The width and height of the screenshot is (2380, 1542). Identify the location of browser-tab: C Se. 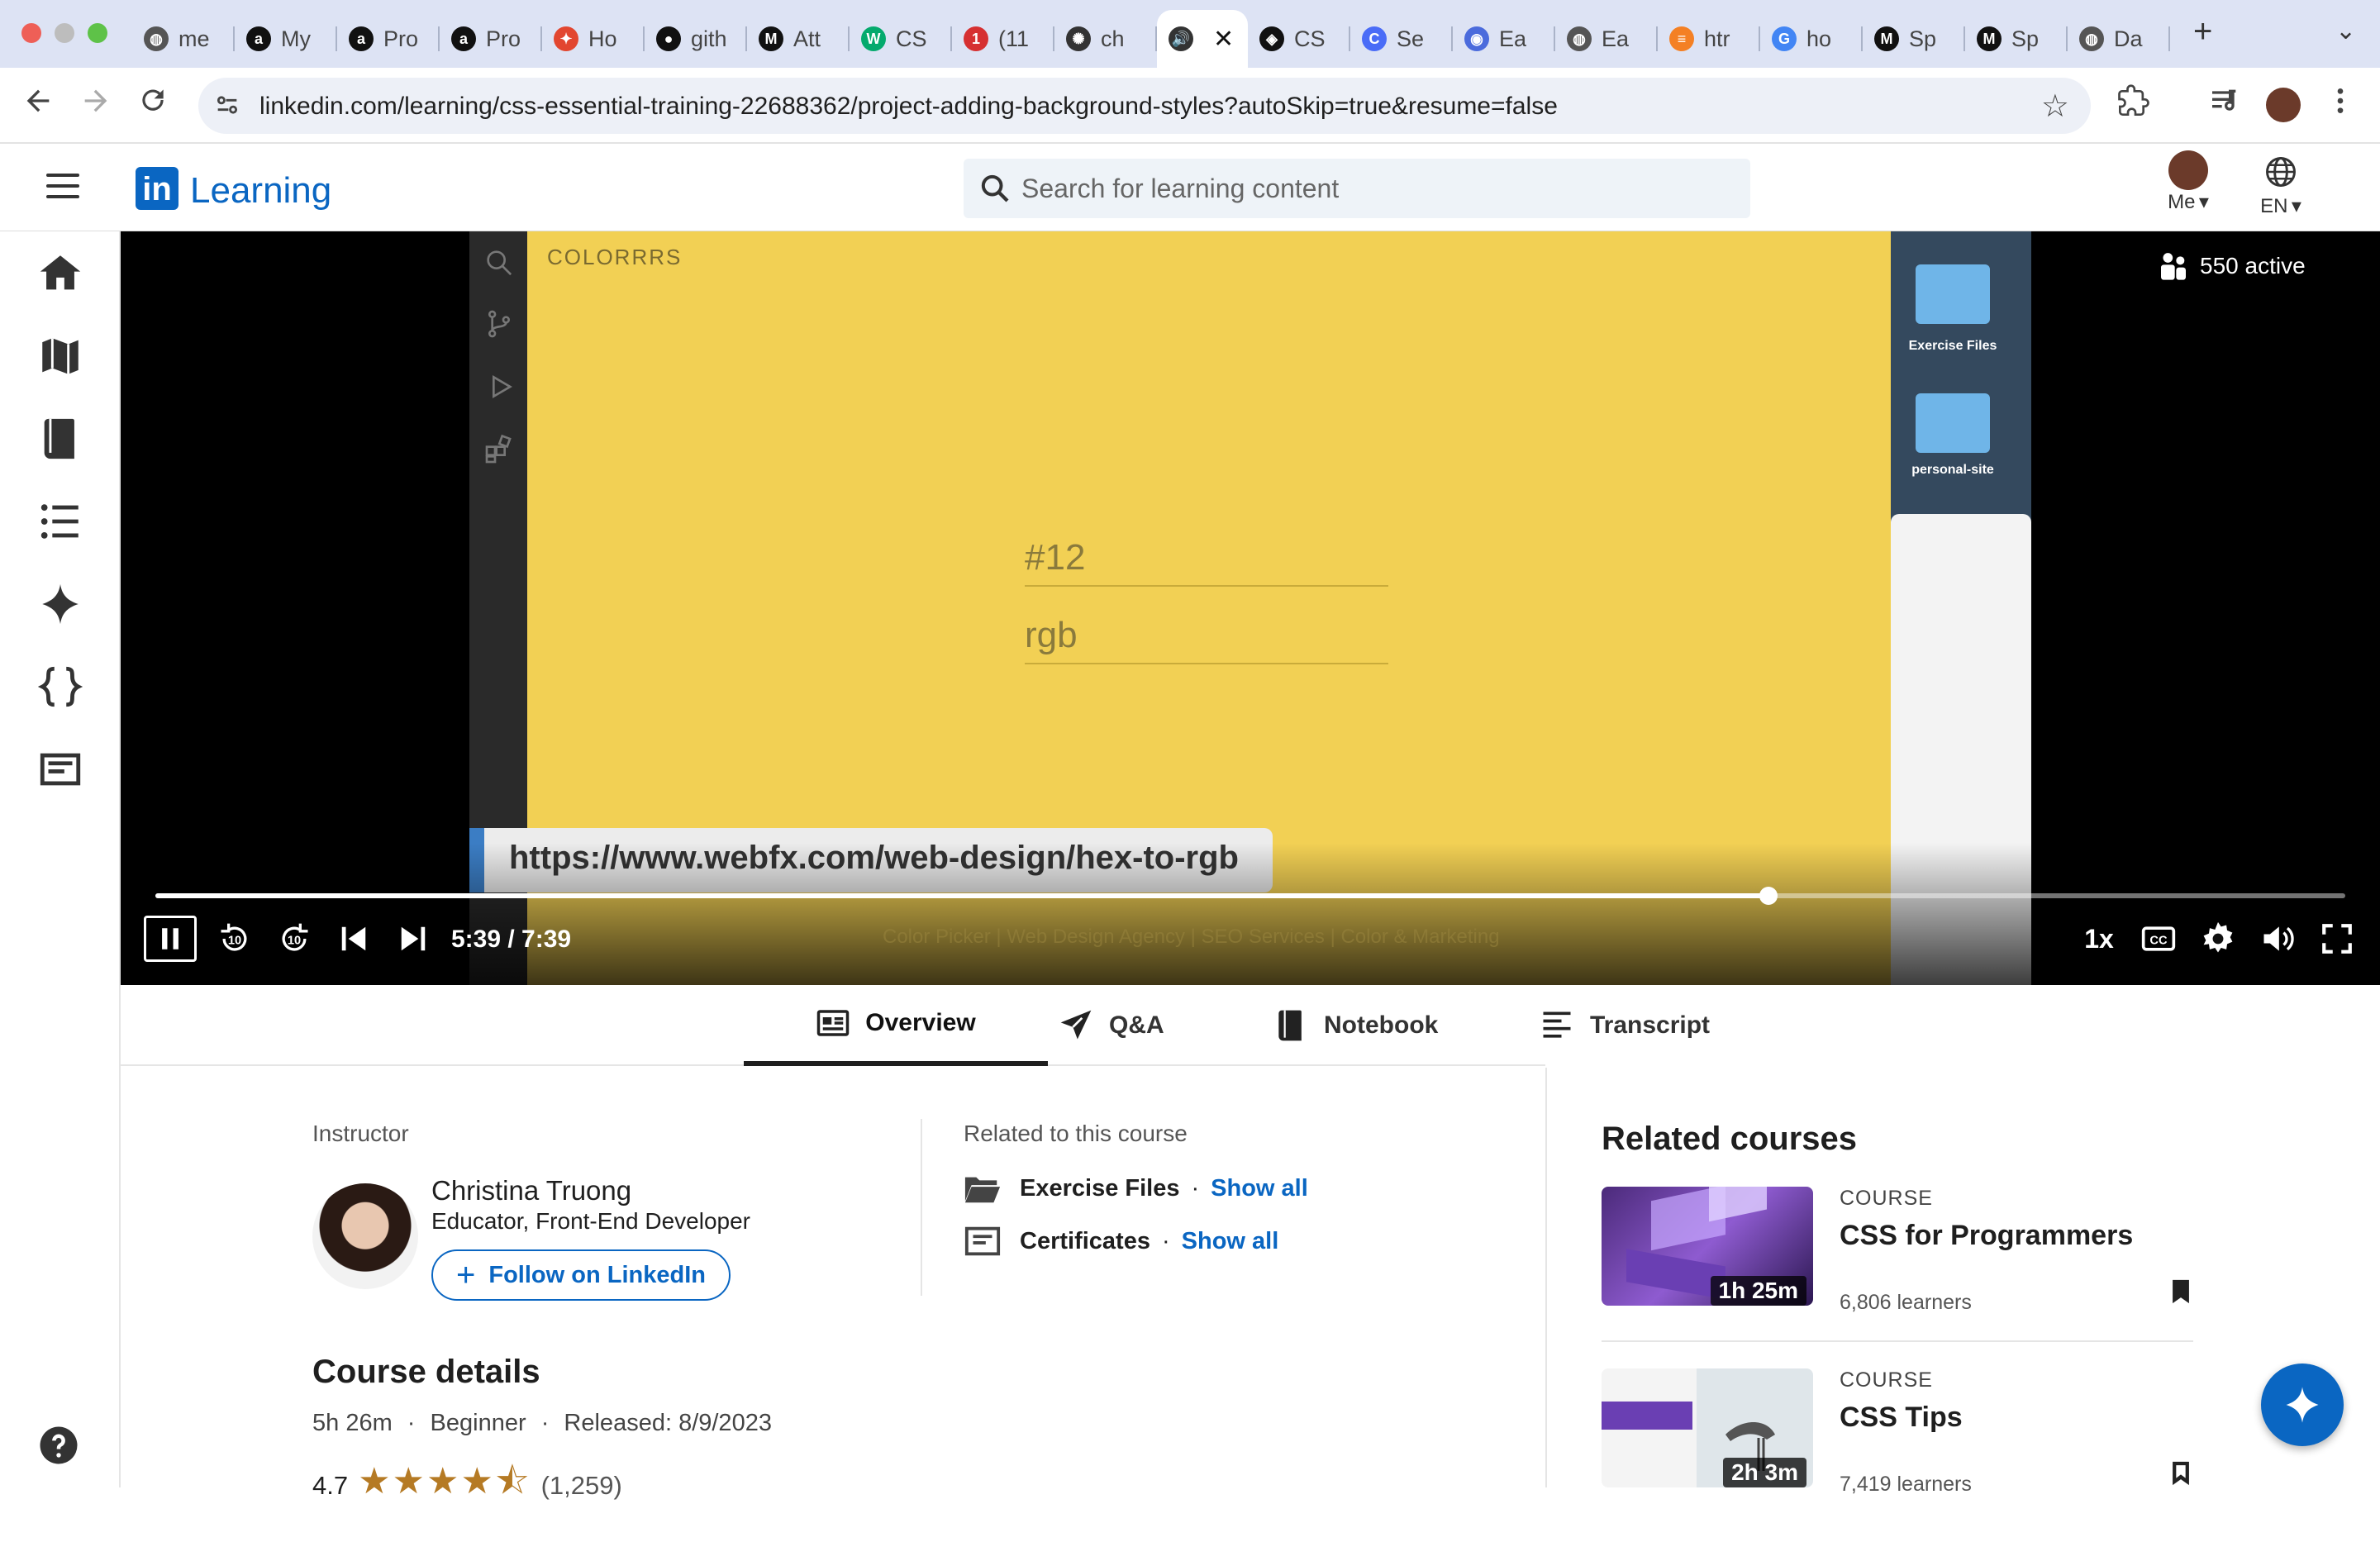
(1401, 39).